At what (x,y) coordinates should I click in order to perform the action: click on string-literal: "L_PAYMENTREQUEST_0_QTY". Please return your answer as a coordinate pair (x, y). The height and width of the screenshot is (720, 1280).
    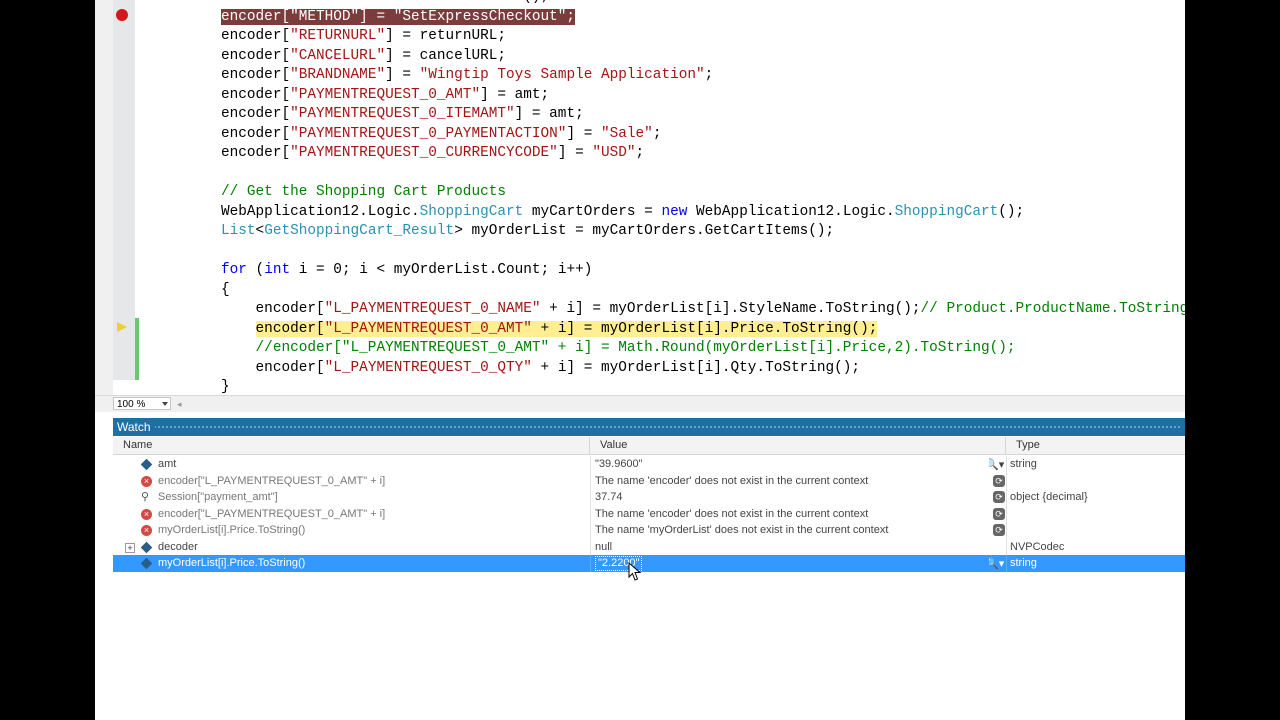
    Looking at the image, I should click on (428, 367).